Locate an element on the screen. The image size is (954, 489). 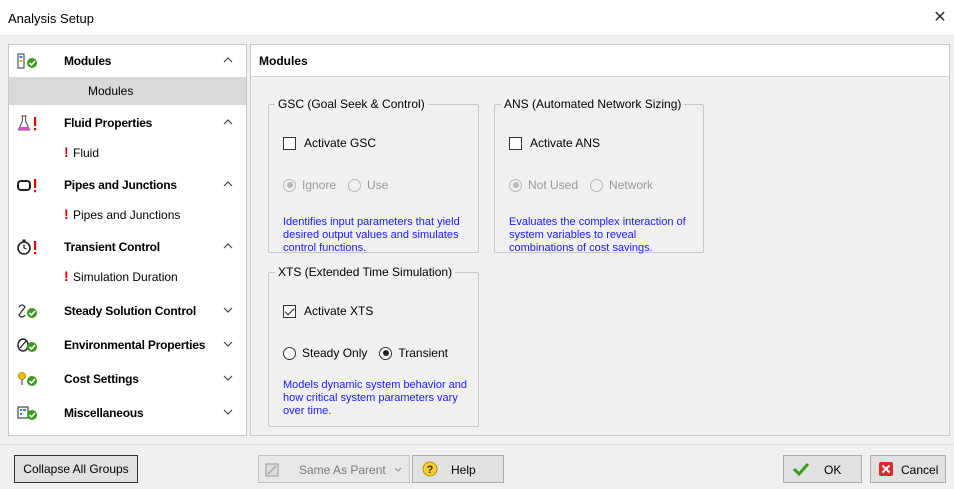
sidebar-item-pipes-and-junctions: ! Pipes and Junctions is located at coordinates (127, 215).